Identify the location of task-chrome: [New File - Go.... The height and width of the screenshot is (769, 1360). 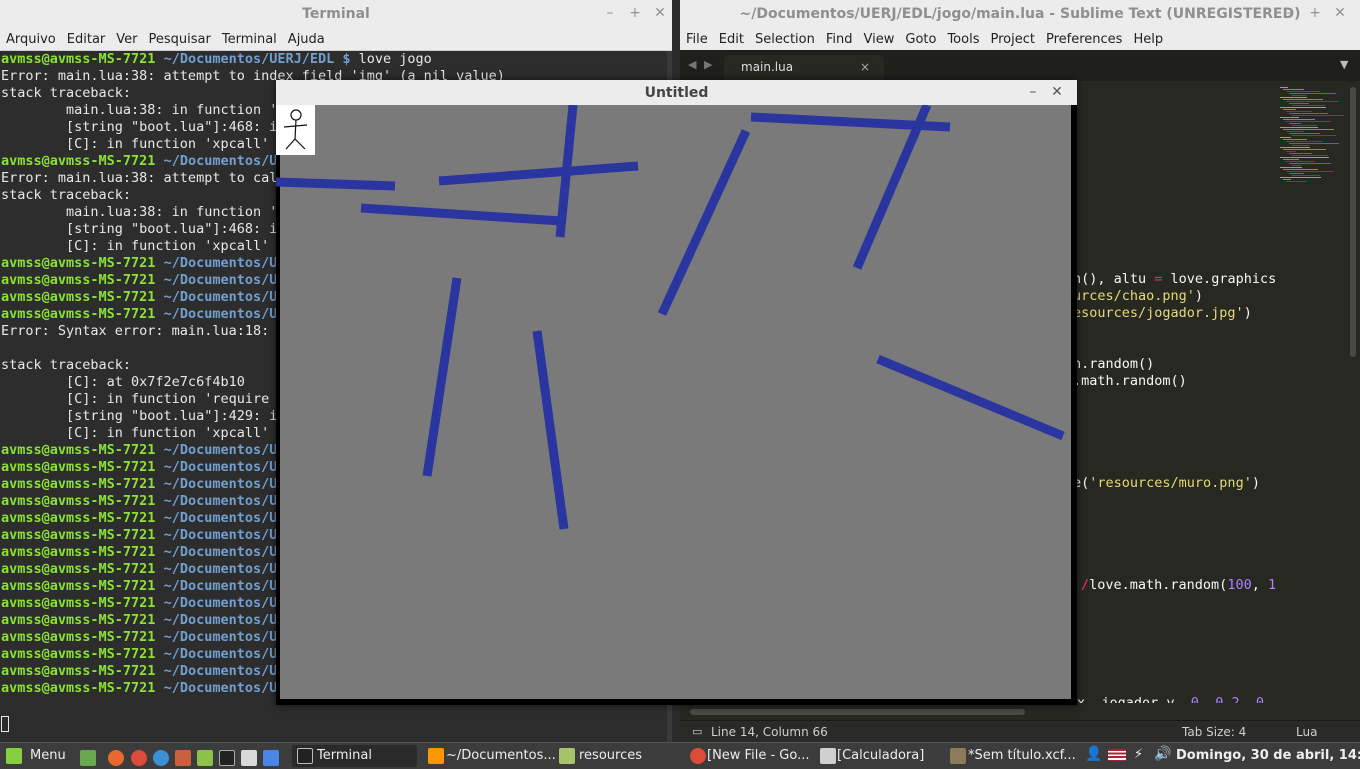
(749, 756).